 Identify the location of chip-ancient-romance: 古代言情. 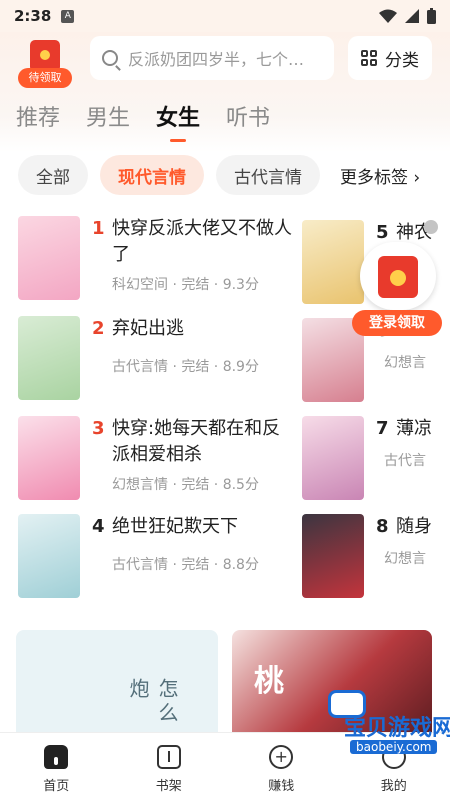
(268, 175).